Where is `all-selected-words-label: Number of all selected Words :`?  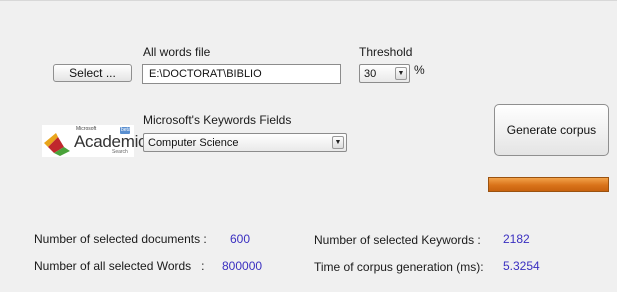
all-selected-words-label: Number of all selected Words : is located at coordinates (119, 266).